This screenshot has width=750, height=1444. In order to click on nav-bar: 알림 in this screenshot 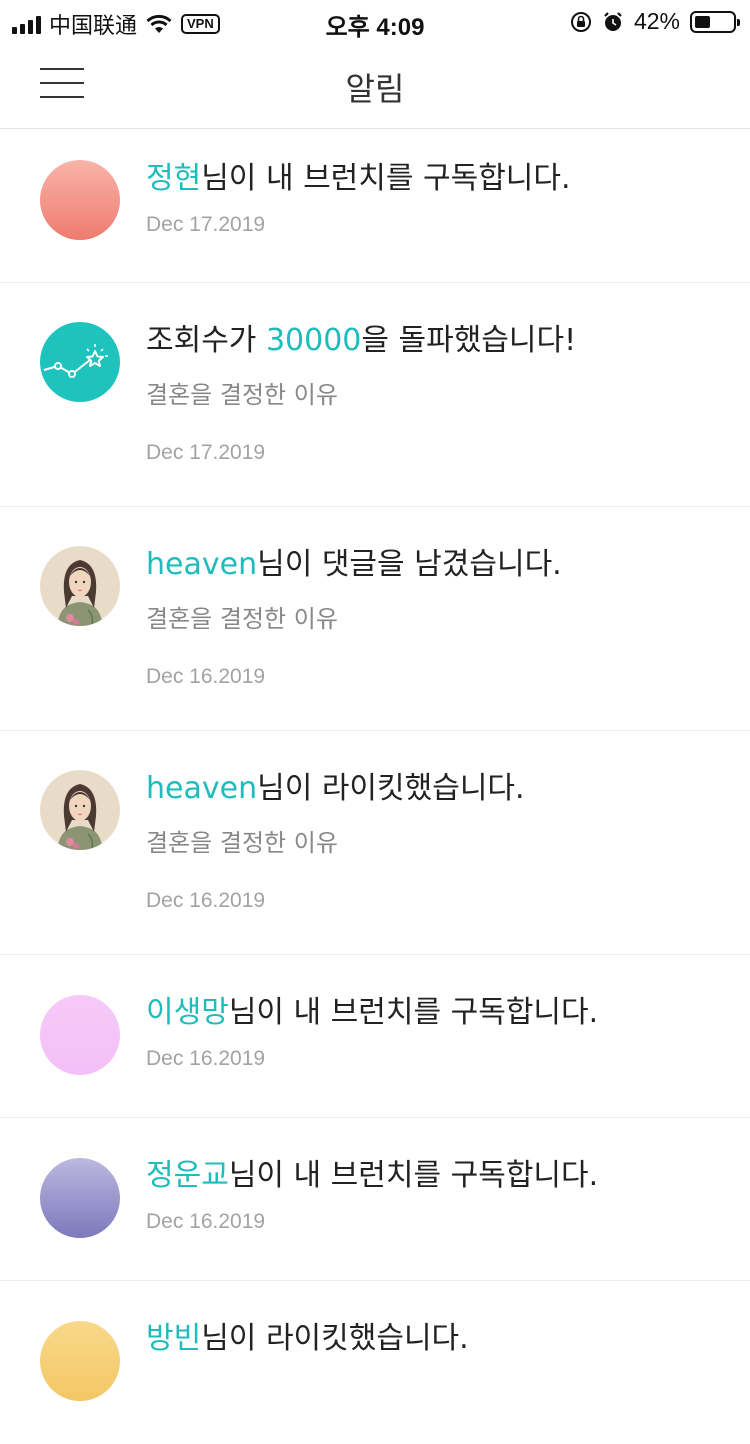, I will do `click(375, 85)`.